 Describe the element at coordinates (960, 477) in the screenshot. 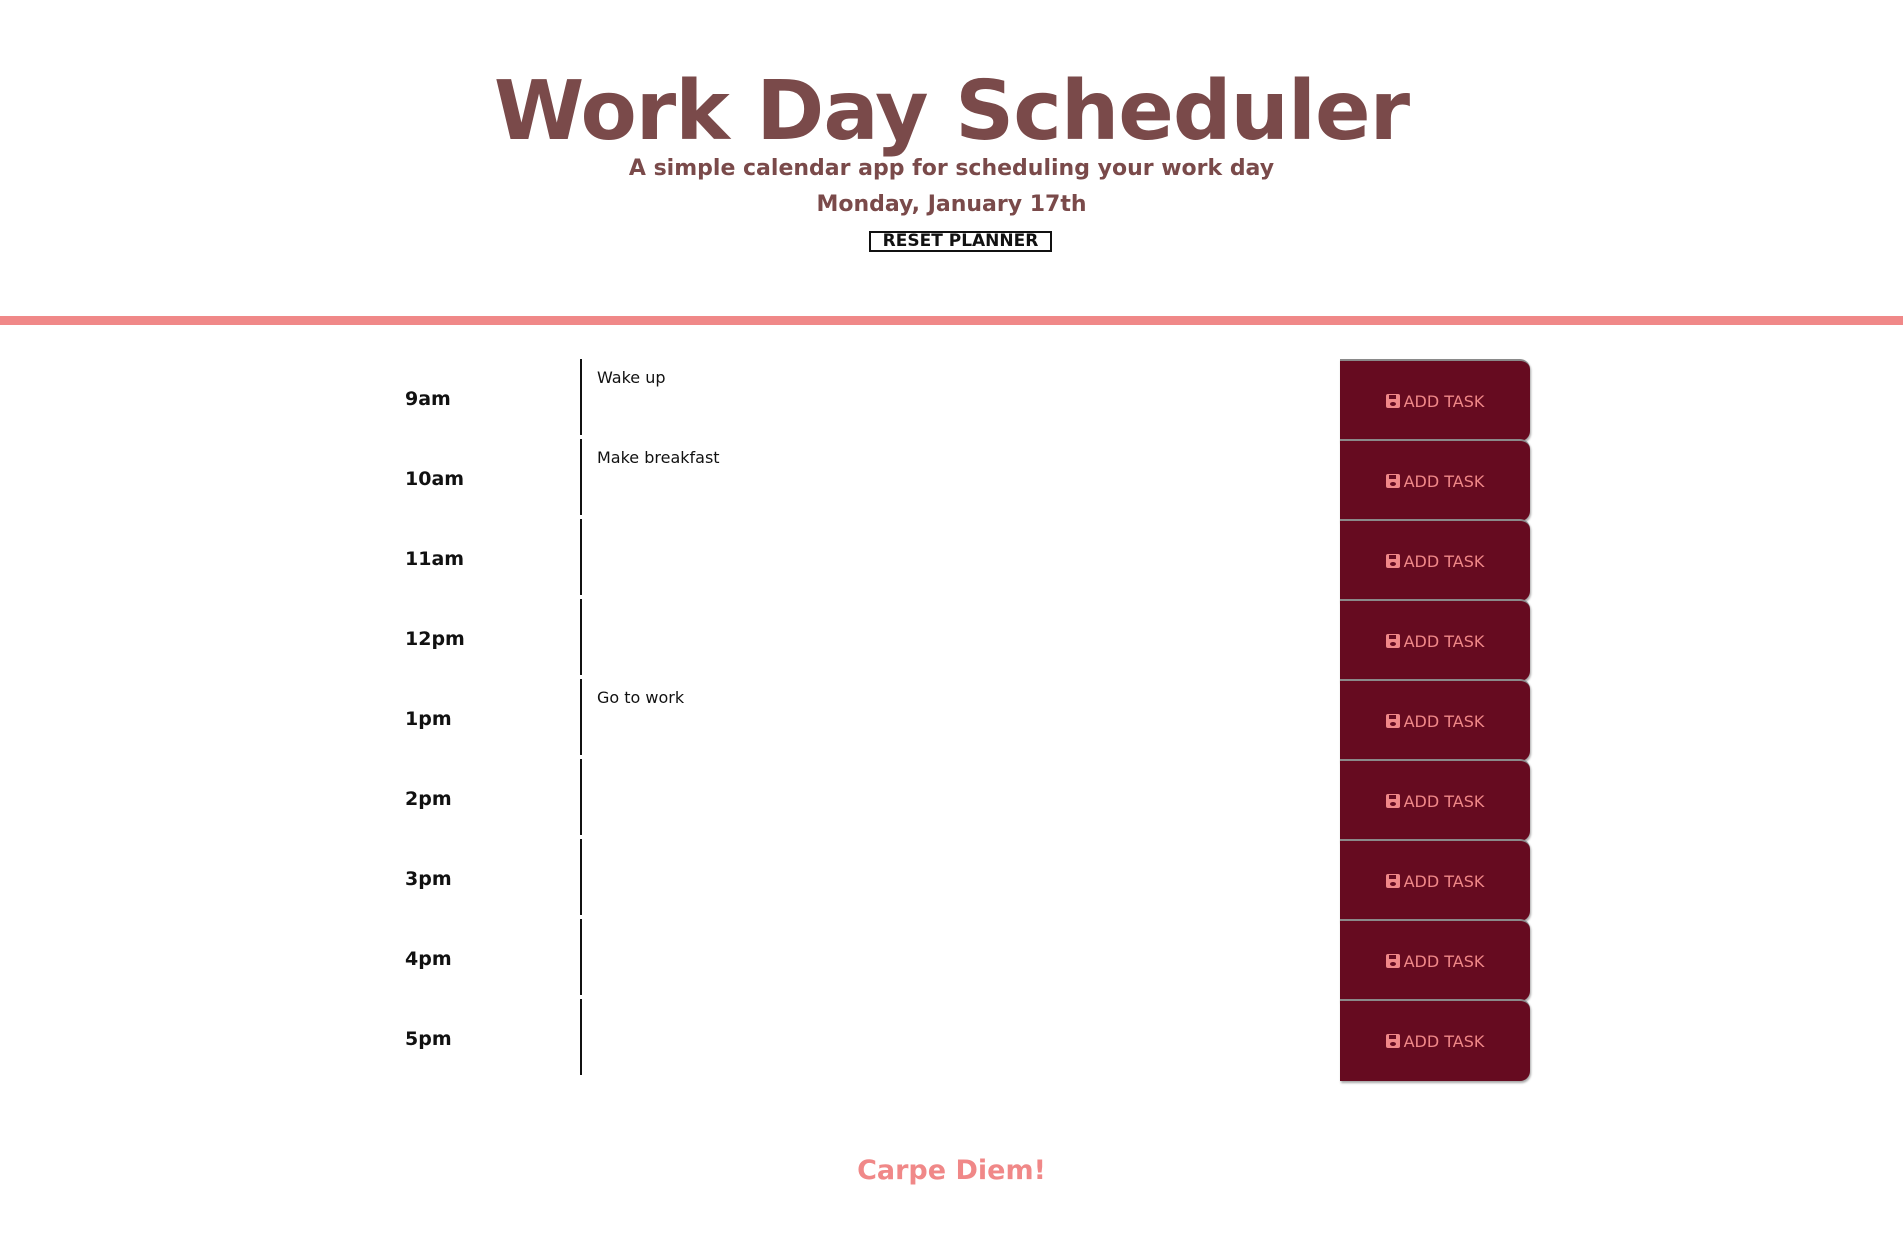

I see `task-textarea: Make breakfast` at that location.